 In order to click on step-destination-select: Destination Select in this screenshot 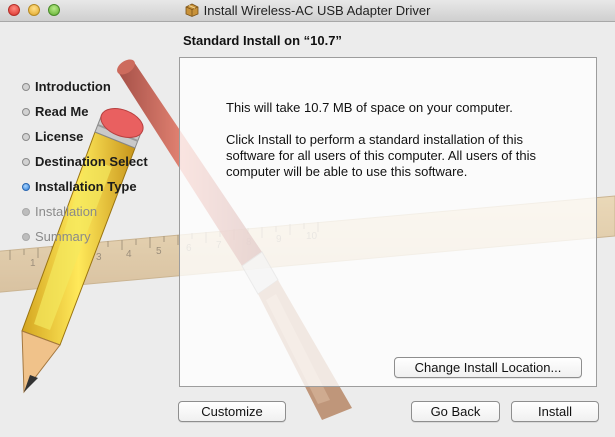, I will do `click(85, 164)`.